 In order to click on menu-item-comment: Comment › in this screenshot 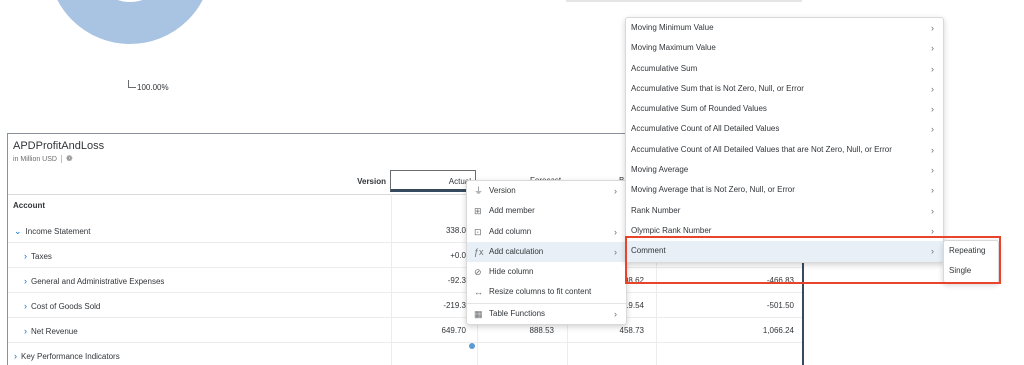, I will do `click(784, 251)`.